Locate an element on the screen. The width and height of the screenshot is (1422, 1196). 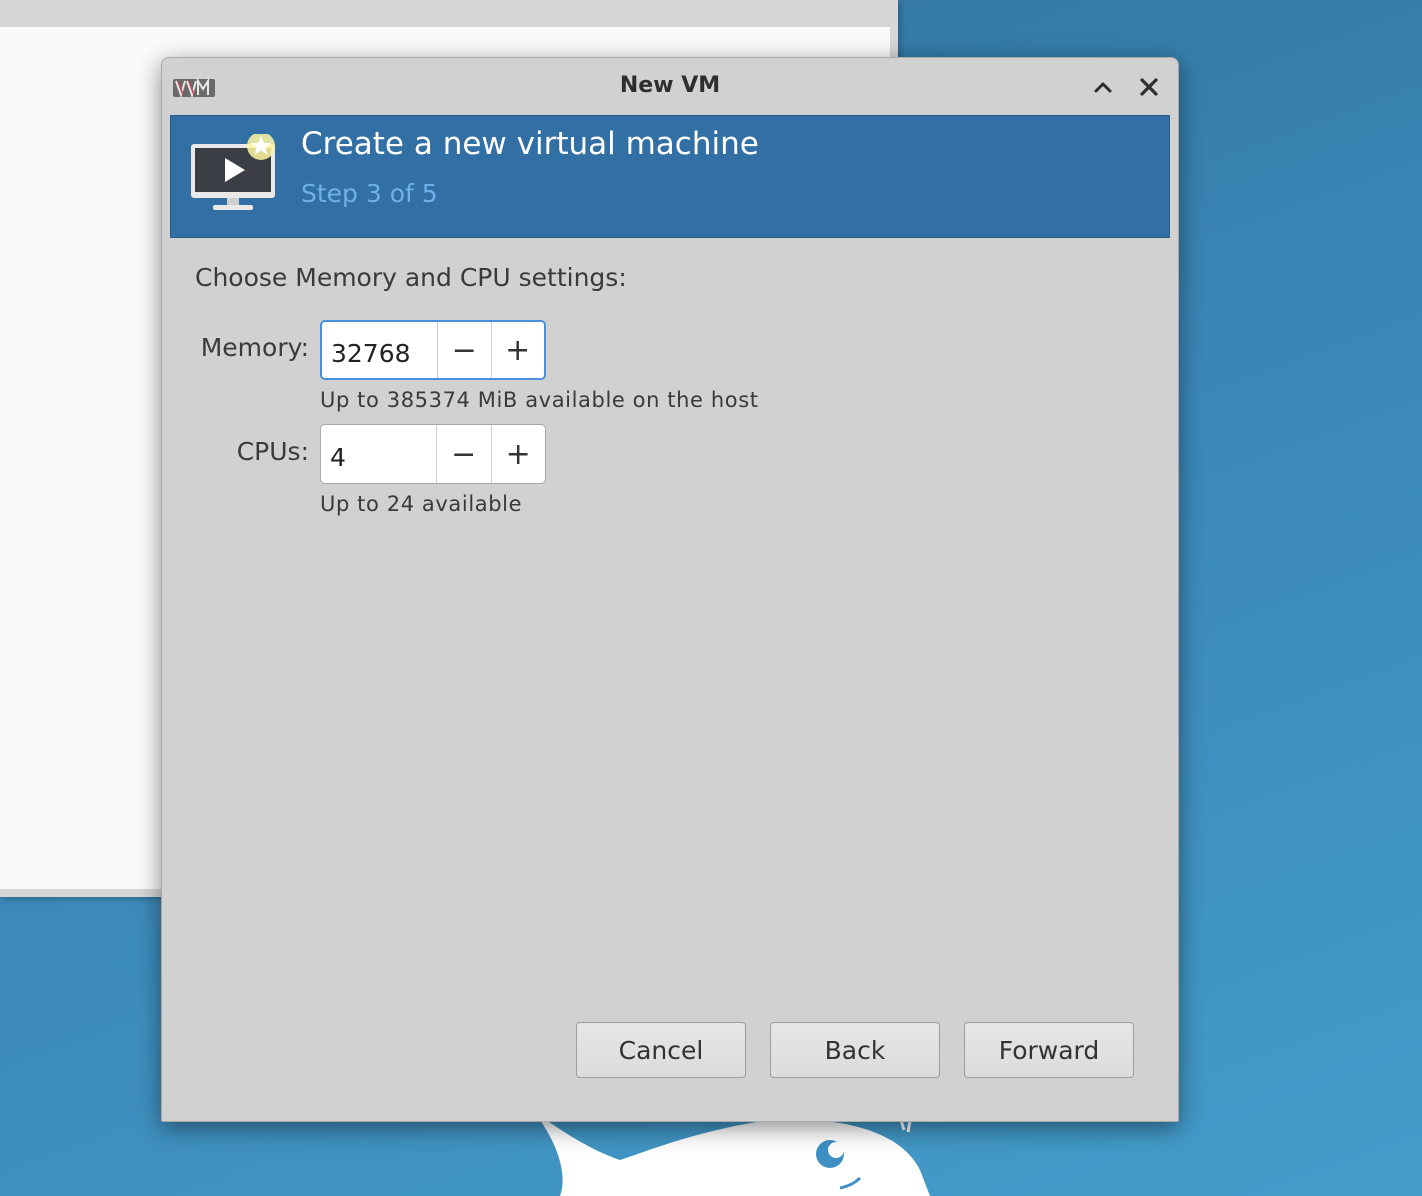
settings-heading: Choose Memory and CPU settings: is located at coordinates (411, 277).